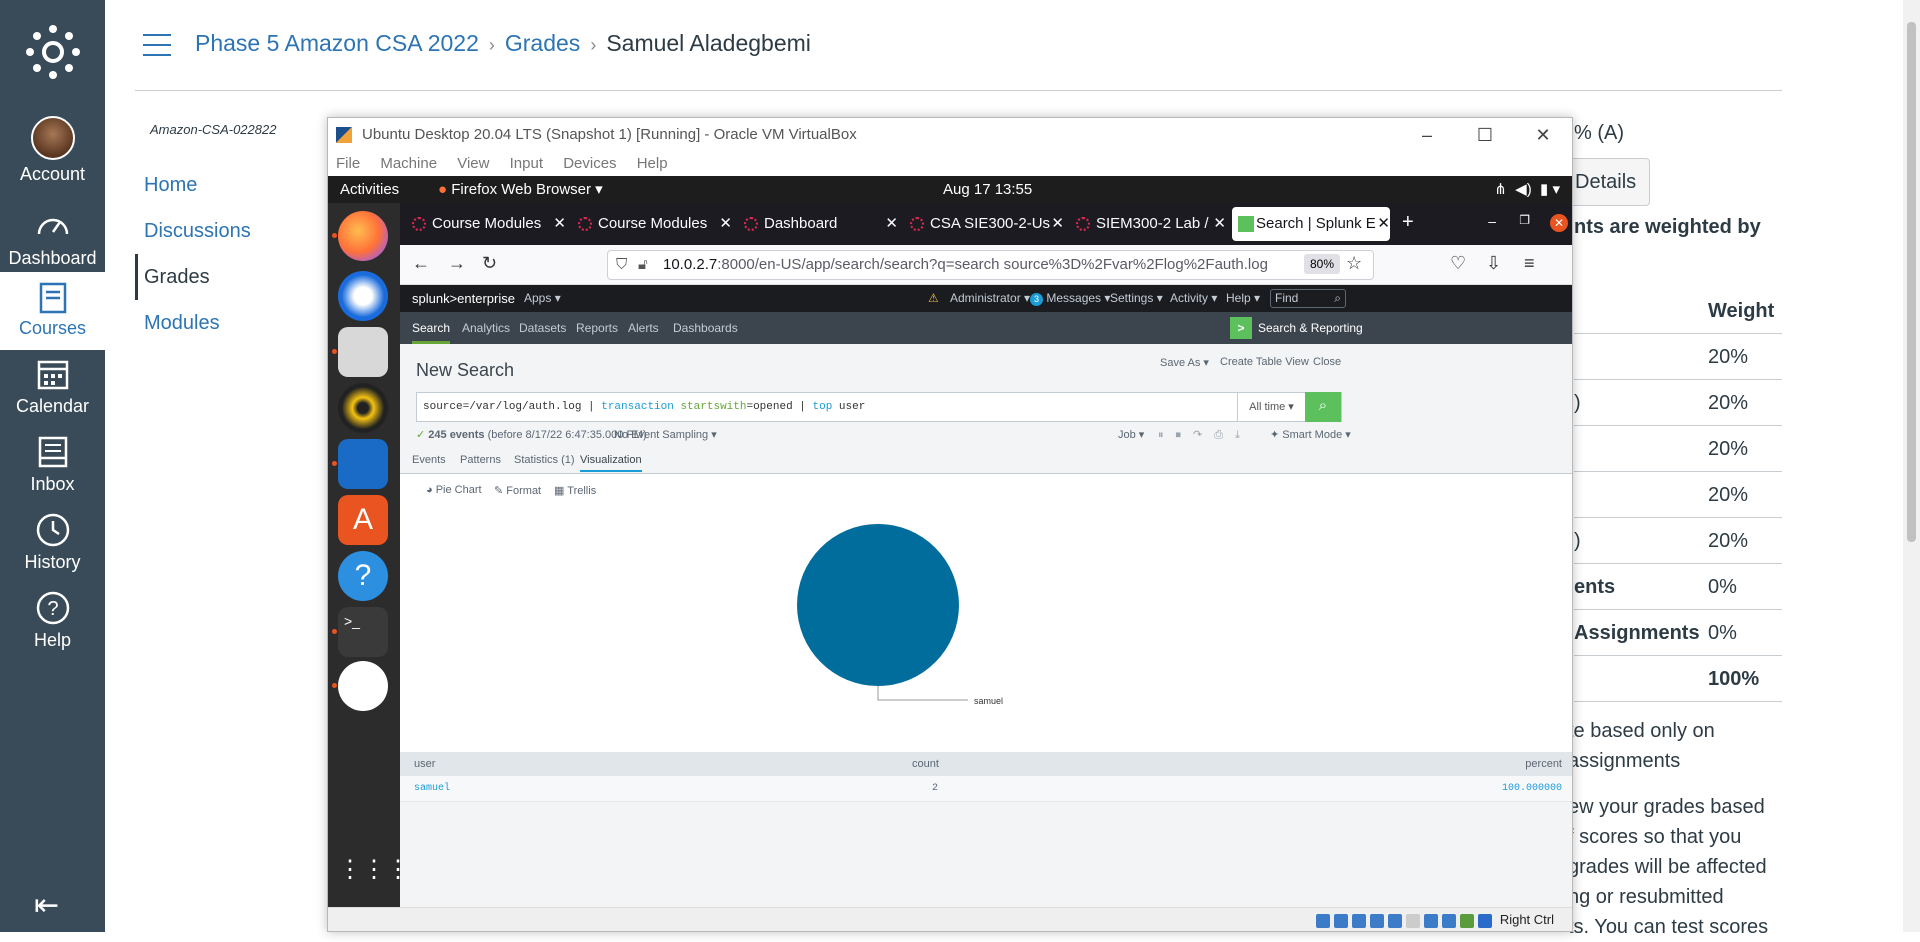 The image size is (1920, 942). What do you see at coordinates (643, 328) in the screenshot?
I see `app-nav-alerts: Alerts` at bounding box center [643, 328].